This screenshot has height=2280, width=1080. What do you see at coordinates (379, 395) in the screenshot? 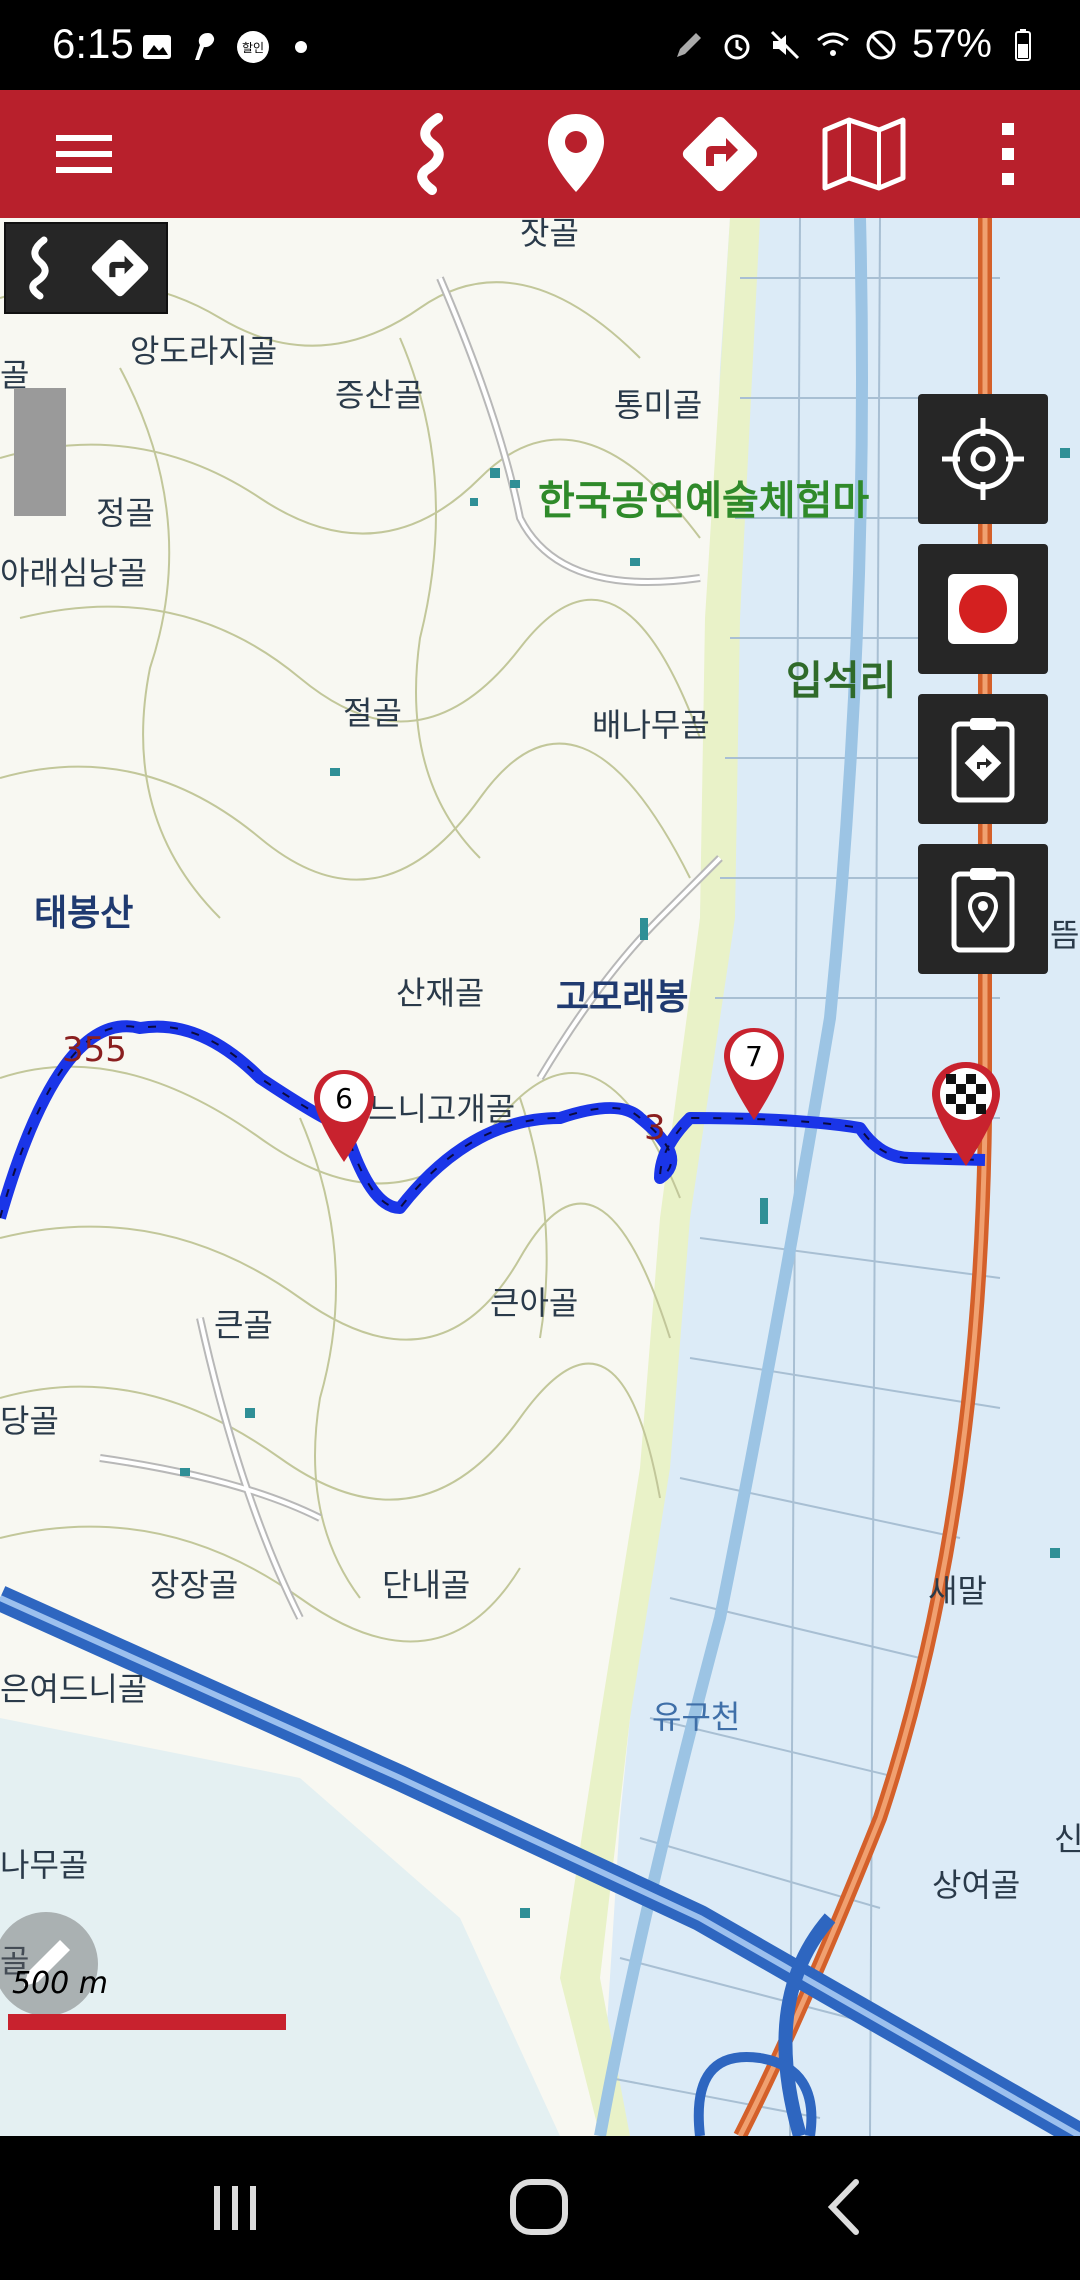
I see `map-label-jeungsangol: 증산골` at bounding box center [379, 395].